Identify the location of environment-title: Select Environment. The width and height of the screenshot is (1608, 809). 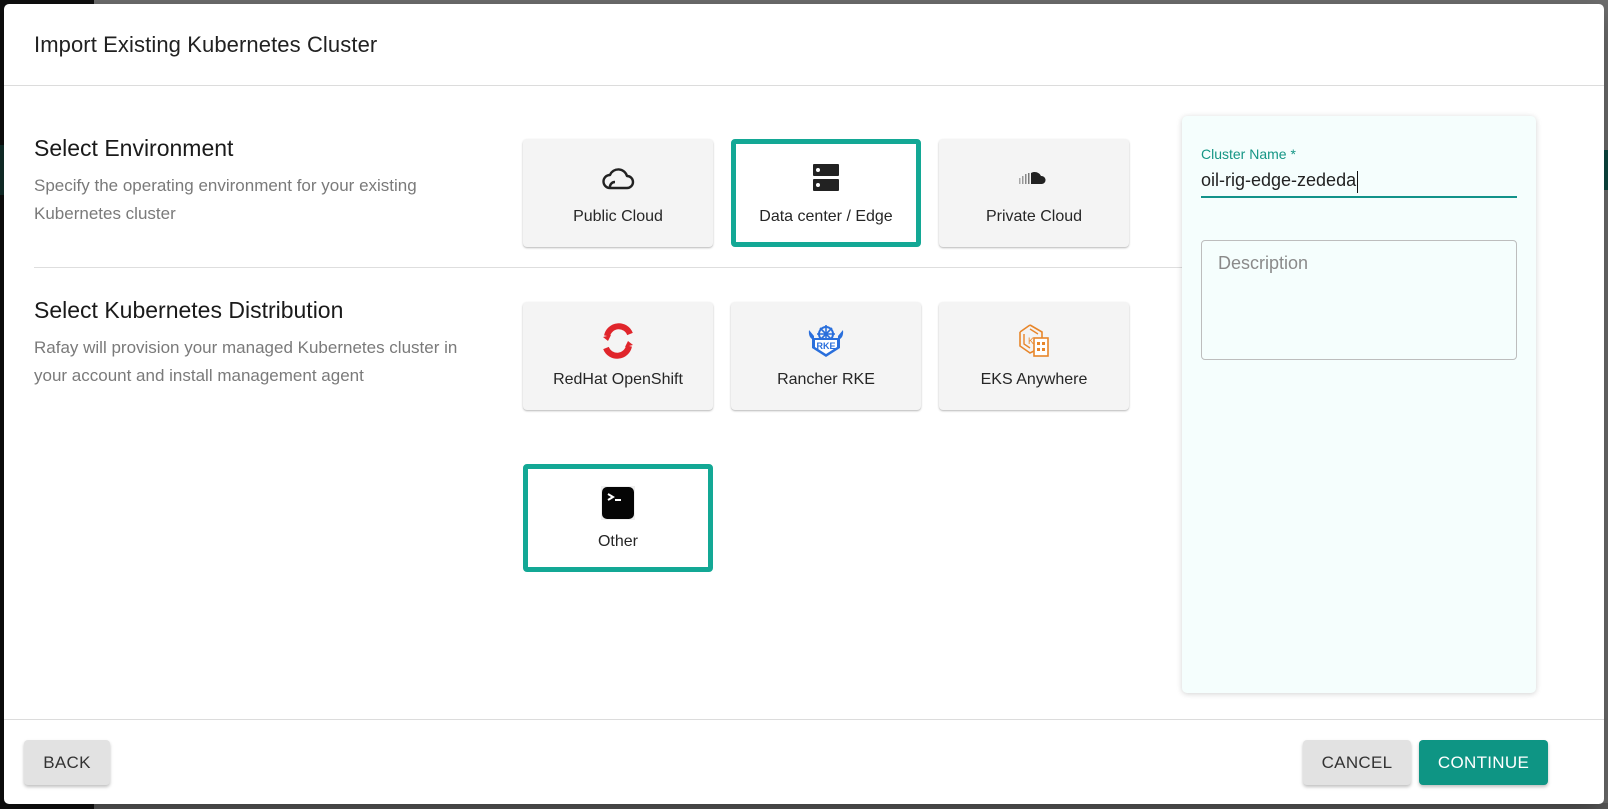
(134, 148).